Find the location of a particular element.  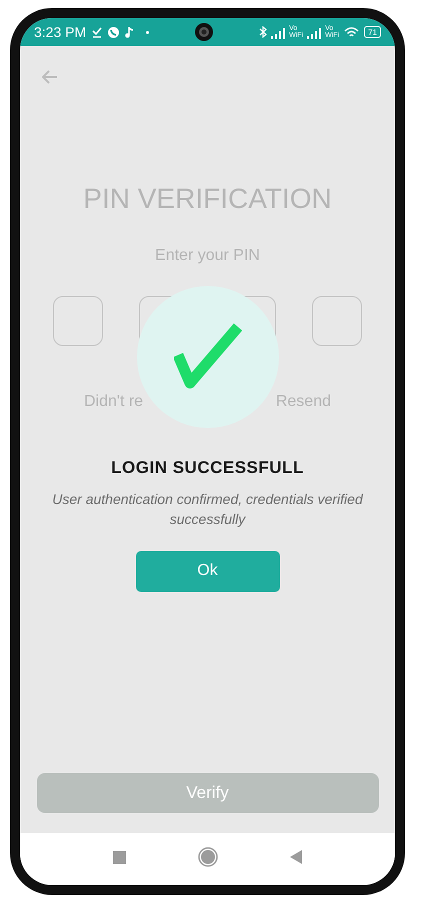

ok-button: Ok is located at coordinates (208, 571).